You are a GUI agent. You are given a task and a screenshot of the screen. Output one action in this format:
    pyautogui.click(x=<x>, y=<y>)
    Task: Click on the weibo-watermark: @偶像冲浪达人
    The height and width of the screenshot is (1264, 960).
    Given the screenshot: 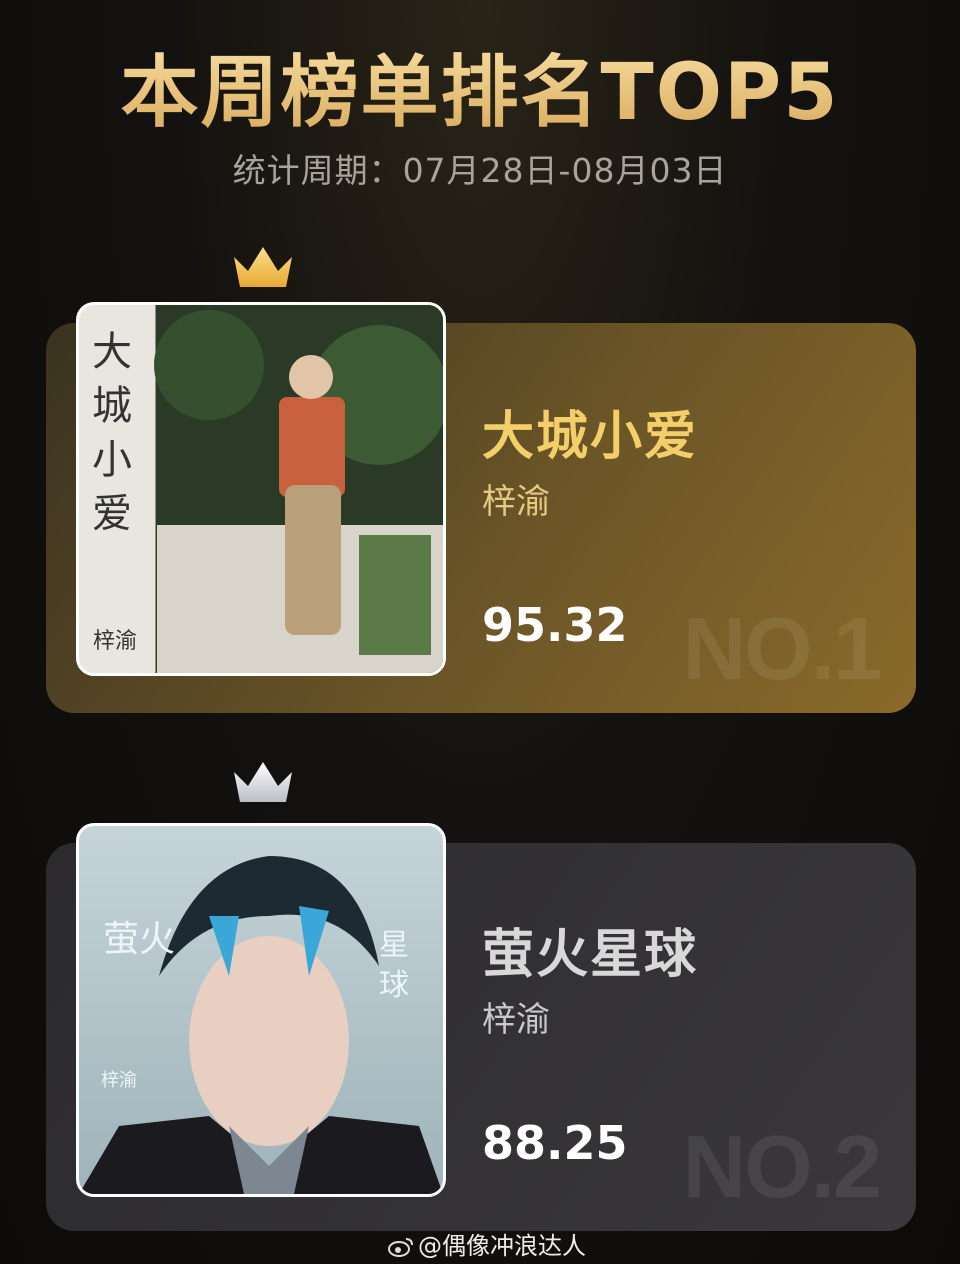 What is the action you would take?
    pyautogui.click(x=487, y=1243)
    